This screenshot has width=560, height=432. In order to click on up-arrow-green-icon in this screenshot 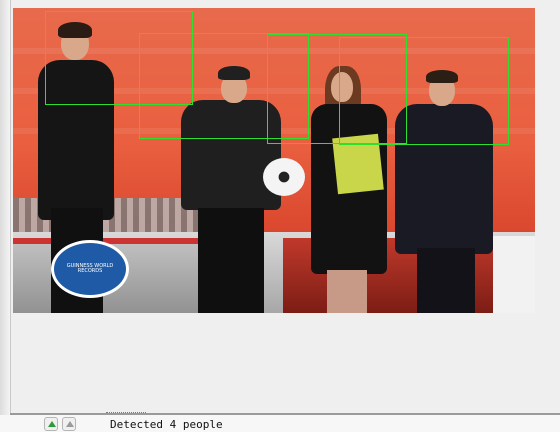, I will do `click(52, 424)`.